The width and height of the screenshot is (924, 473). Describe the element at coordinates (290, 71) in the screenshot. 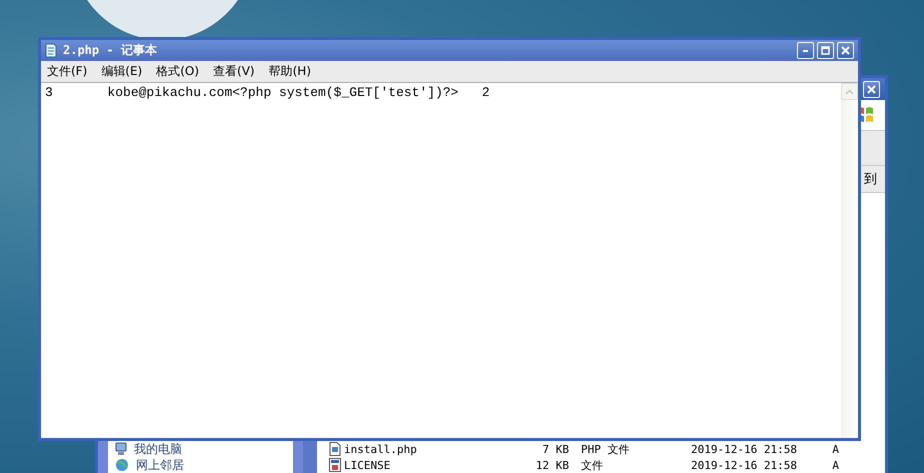

I see `menu-item: 帮助(H)` at that location.